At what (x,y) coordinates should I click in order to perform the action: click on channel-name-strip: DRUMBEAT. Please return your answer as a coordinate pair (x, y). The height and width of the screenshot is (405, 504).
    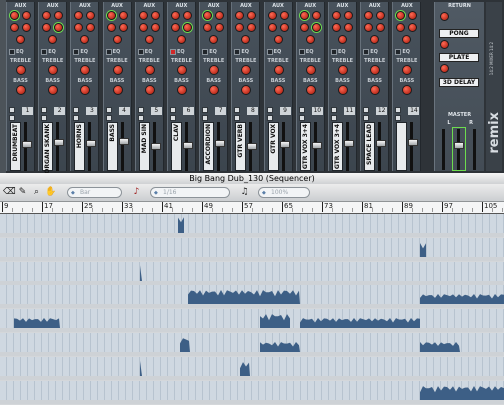
    Looking at the image, I should click on (15, 146).